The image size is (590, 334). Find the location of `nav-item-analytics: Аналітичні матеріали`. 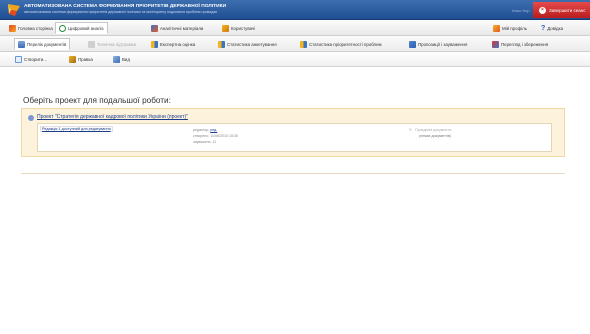

nav-item-analytics: Аналітичні матеріали is located at coordinates (177, 28).